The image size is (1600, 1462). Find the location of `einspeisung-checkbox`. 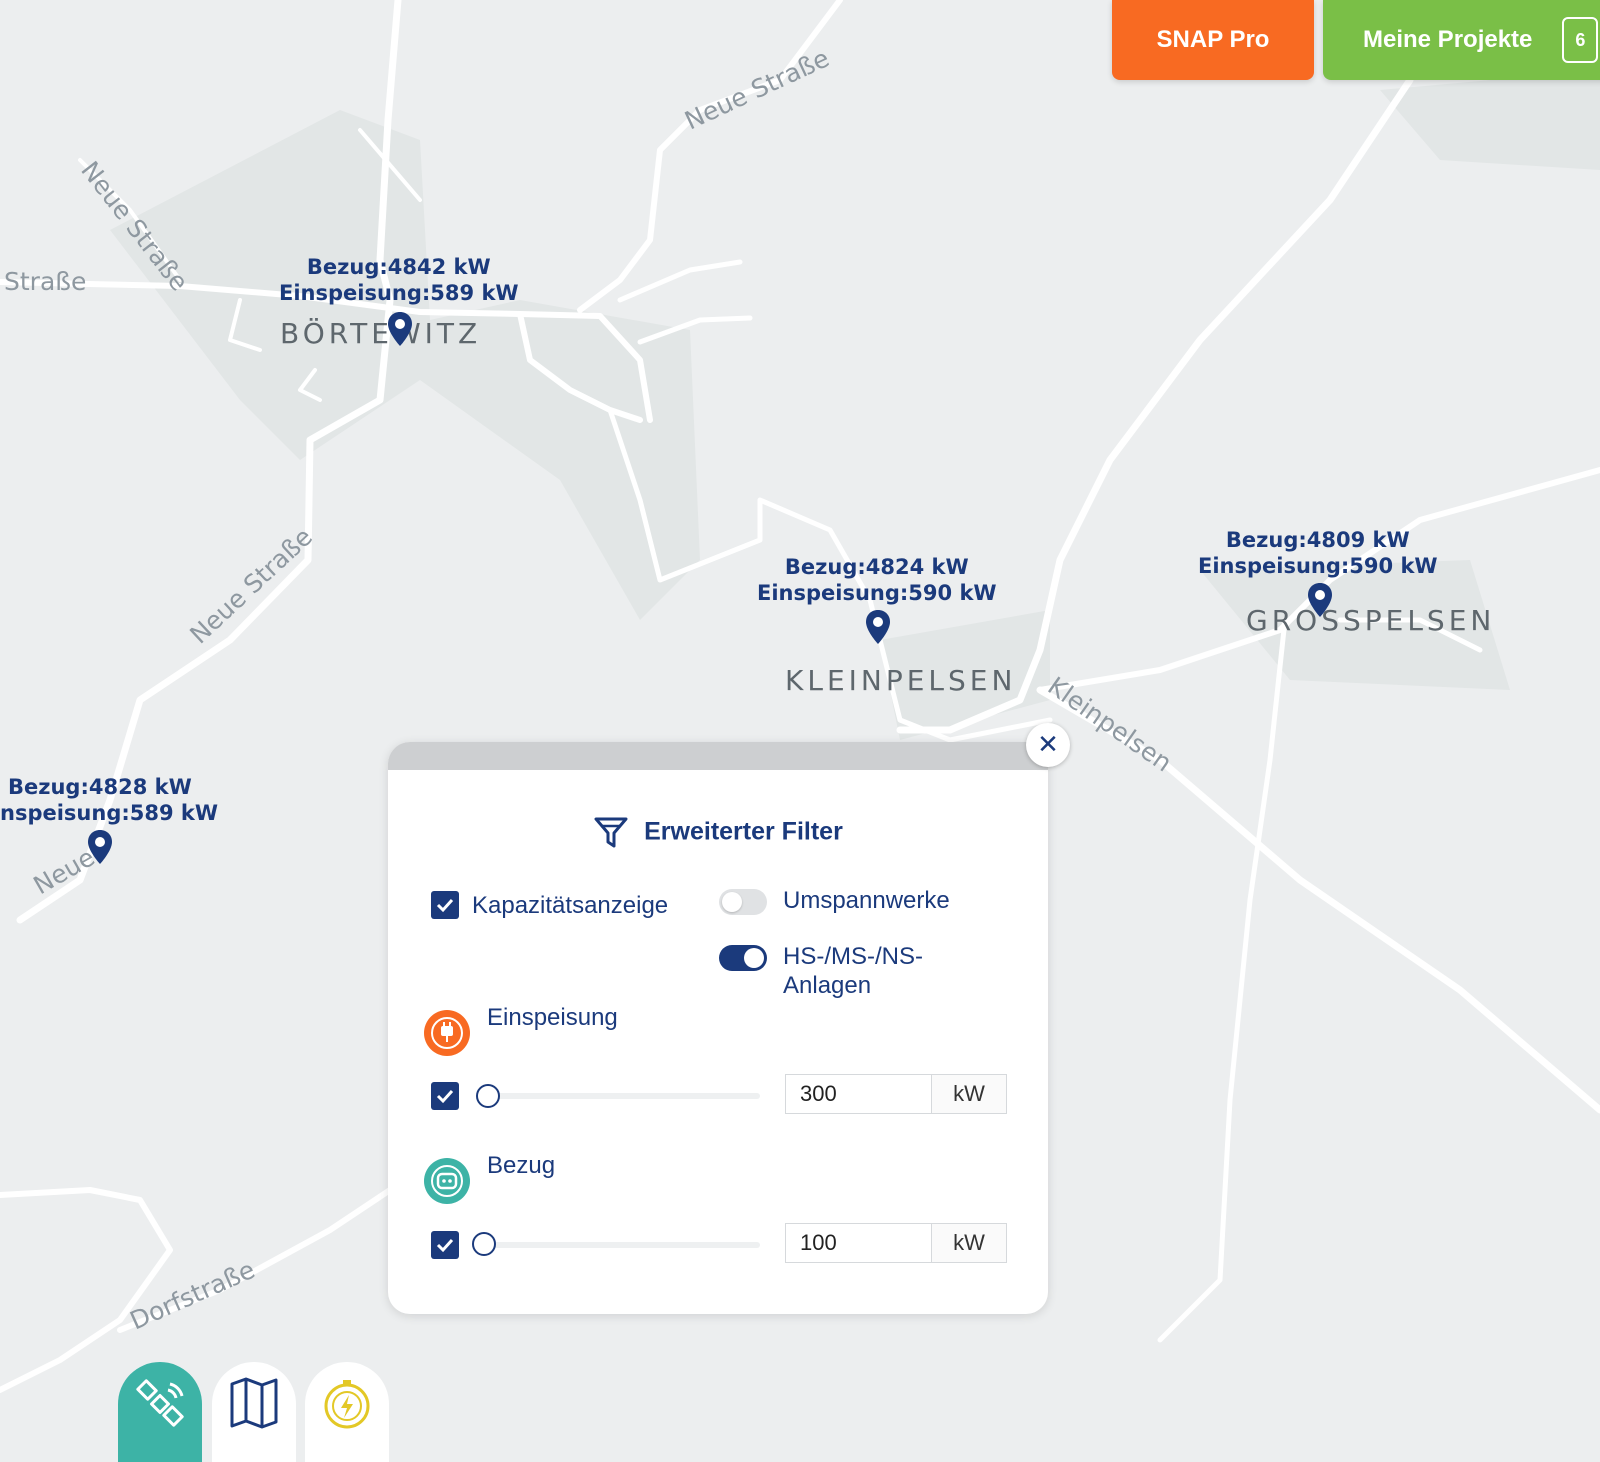

einspeisung-checkbox is located at coordinates (445, 1096).